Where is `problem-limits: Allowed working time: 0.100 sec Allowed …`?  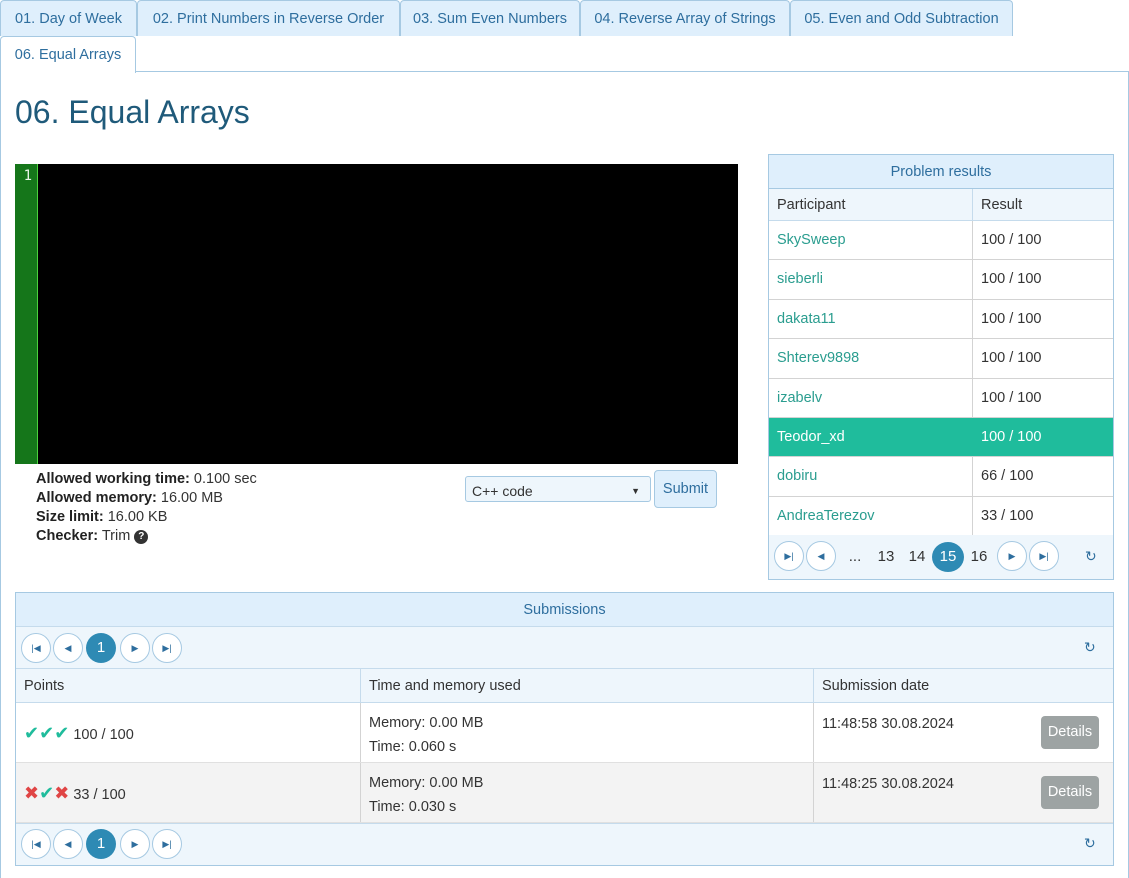
problem-limits: Allowed working time: 0.100 sec Allowed … is located at coordinates (146, 508).